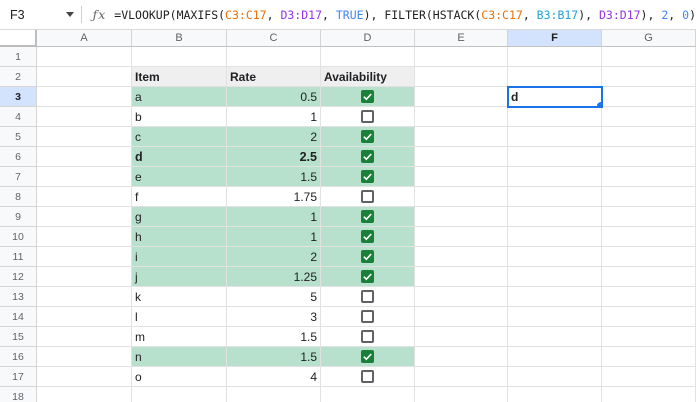 Image resolution: width=696 pixels, height=402 pixels. Describe the element at coordinates (274, 394) in the screenshot. I see `cell-C18` at that location.